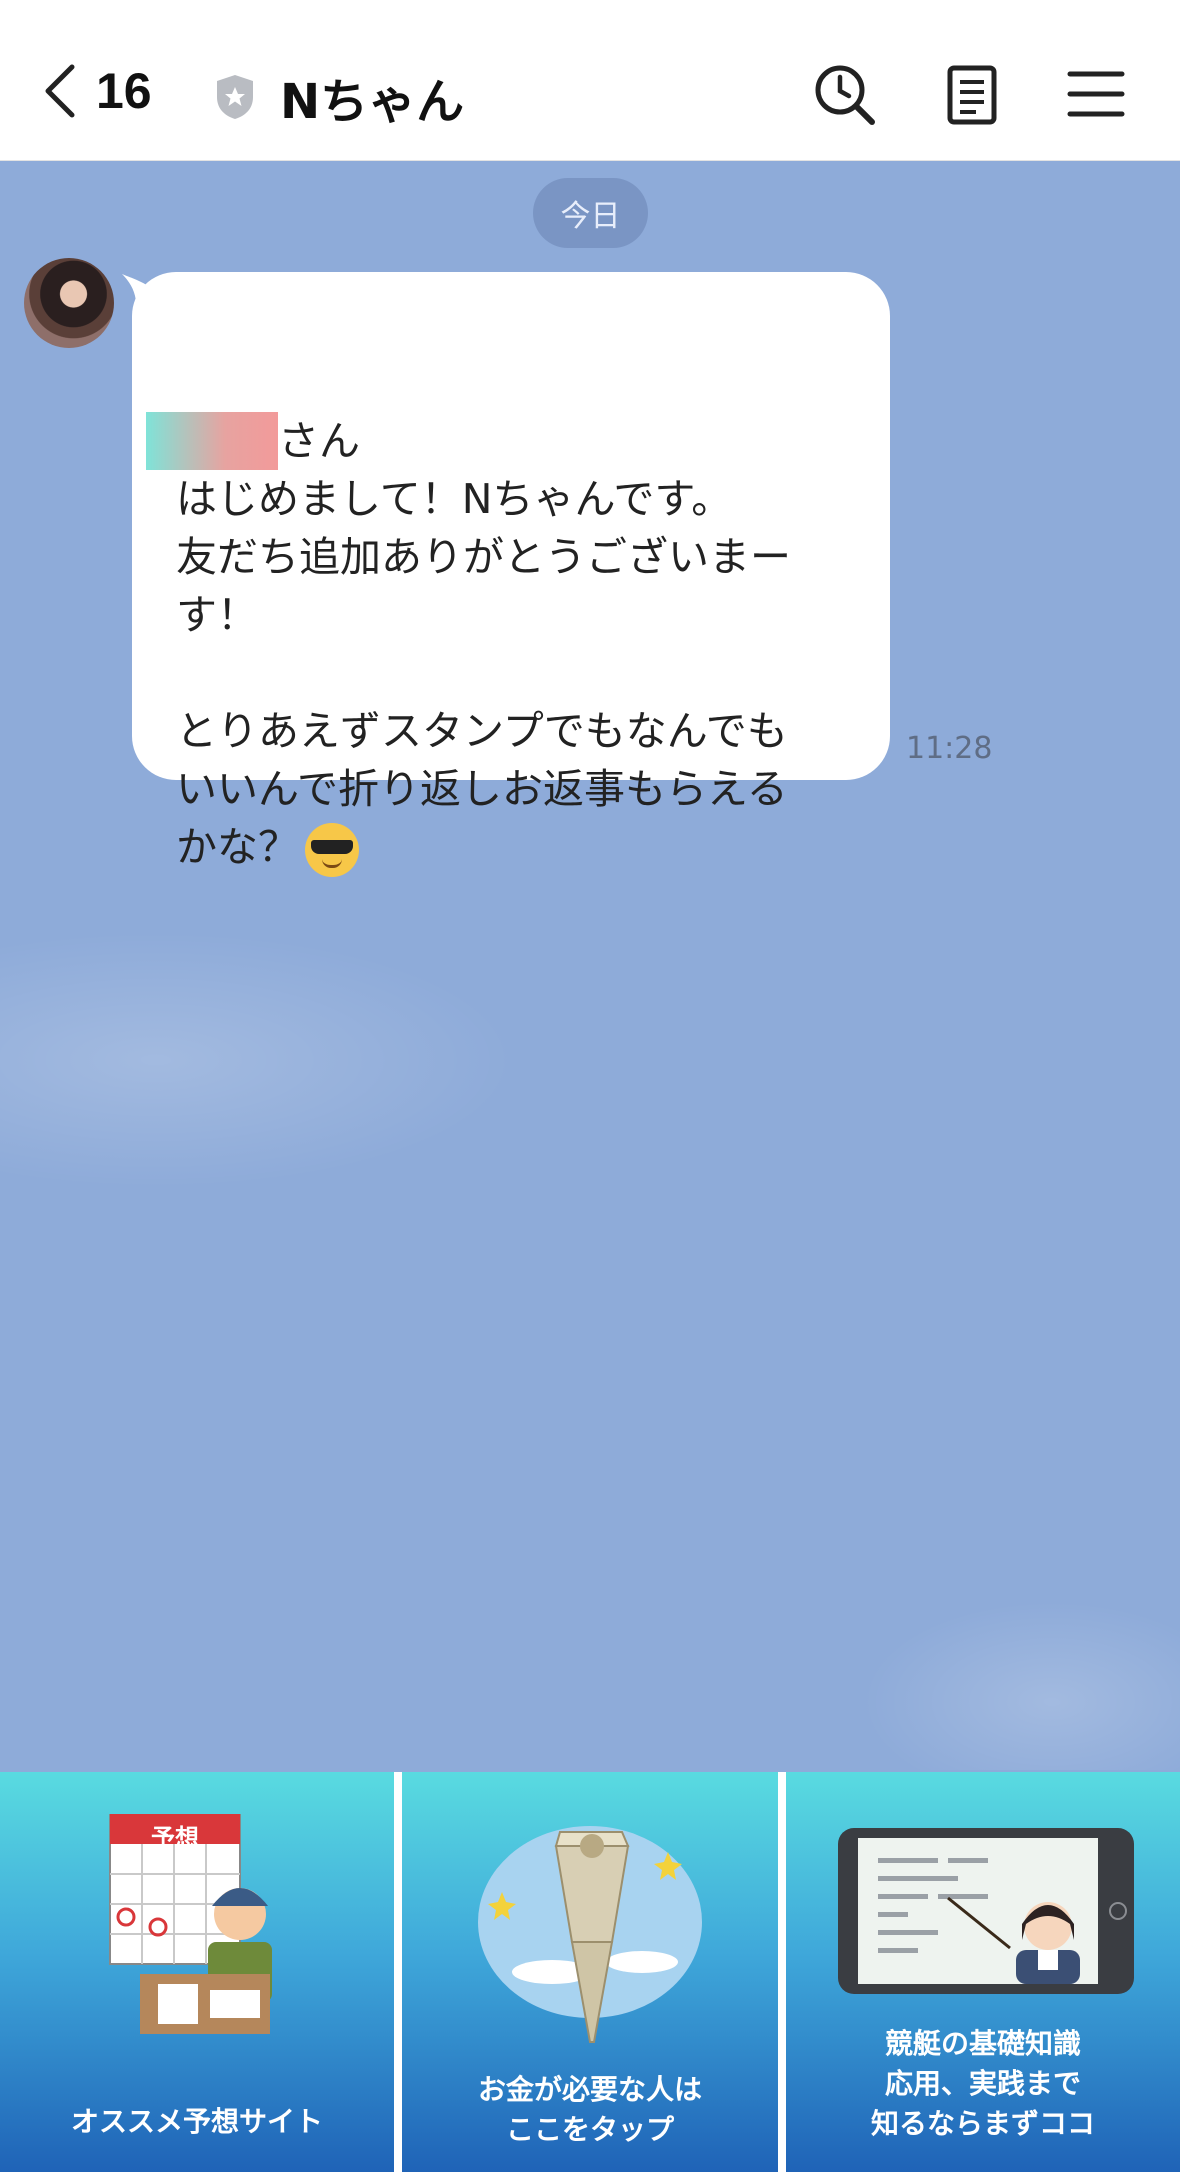 The image size is (1180, 2174). I want to click on avatar, so click(69, 303).